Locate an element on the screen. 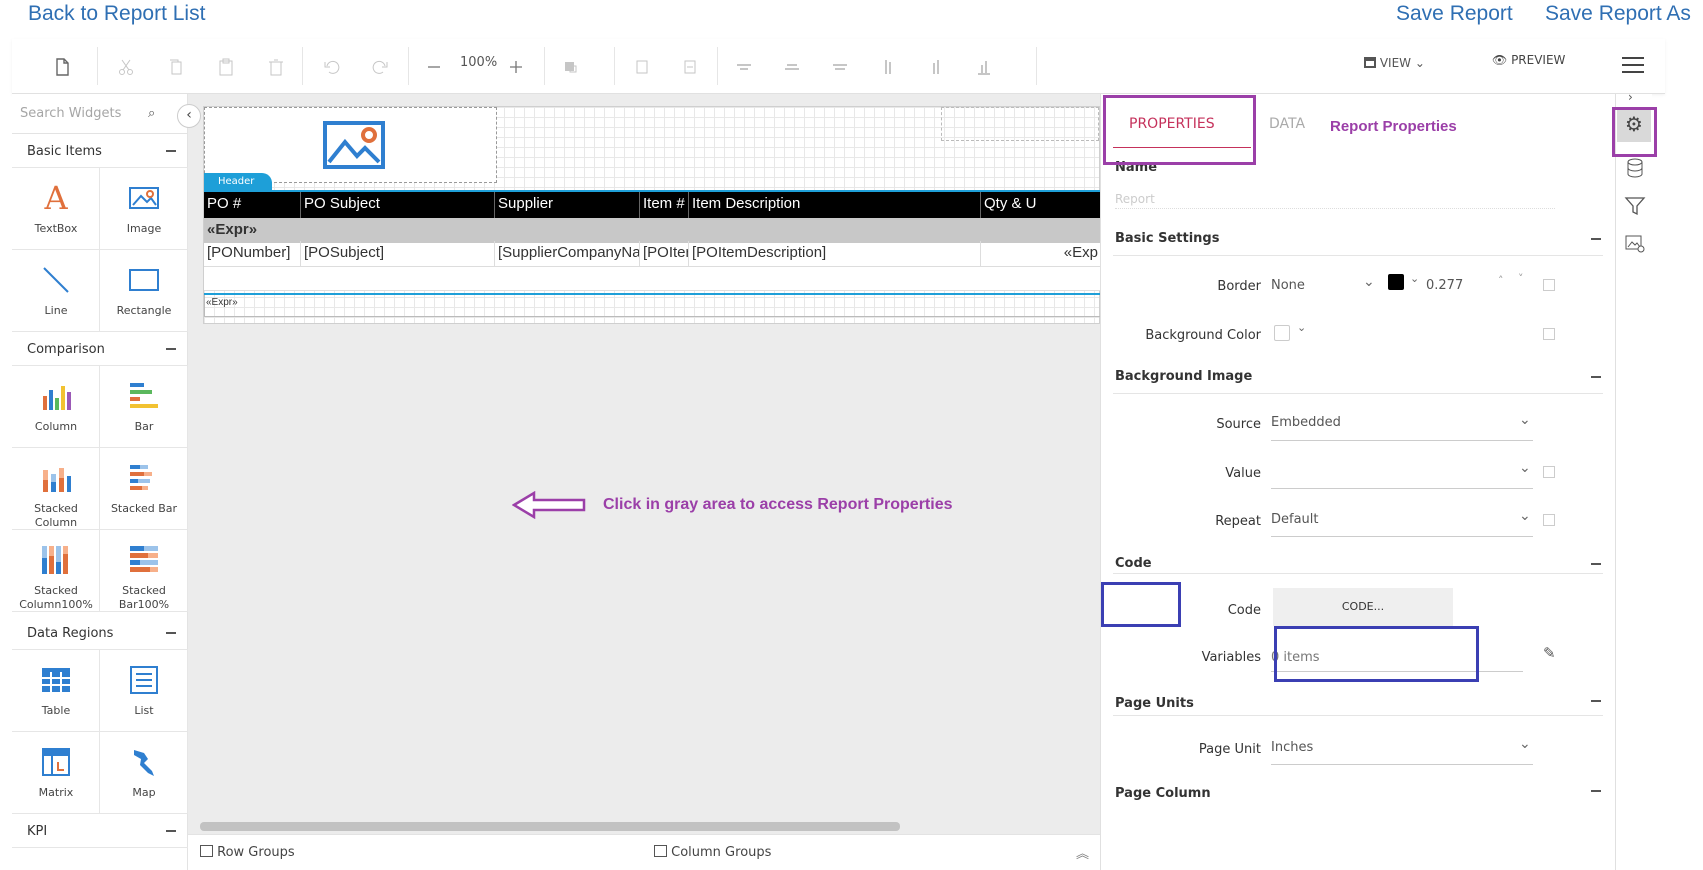 Image resolution: width=1703 pixels, height=870 pixels. section-data-regions: Data Regions is located at coordinates (100, 633).